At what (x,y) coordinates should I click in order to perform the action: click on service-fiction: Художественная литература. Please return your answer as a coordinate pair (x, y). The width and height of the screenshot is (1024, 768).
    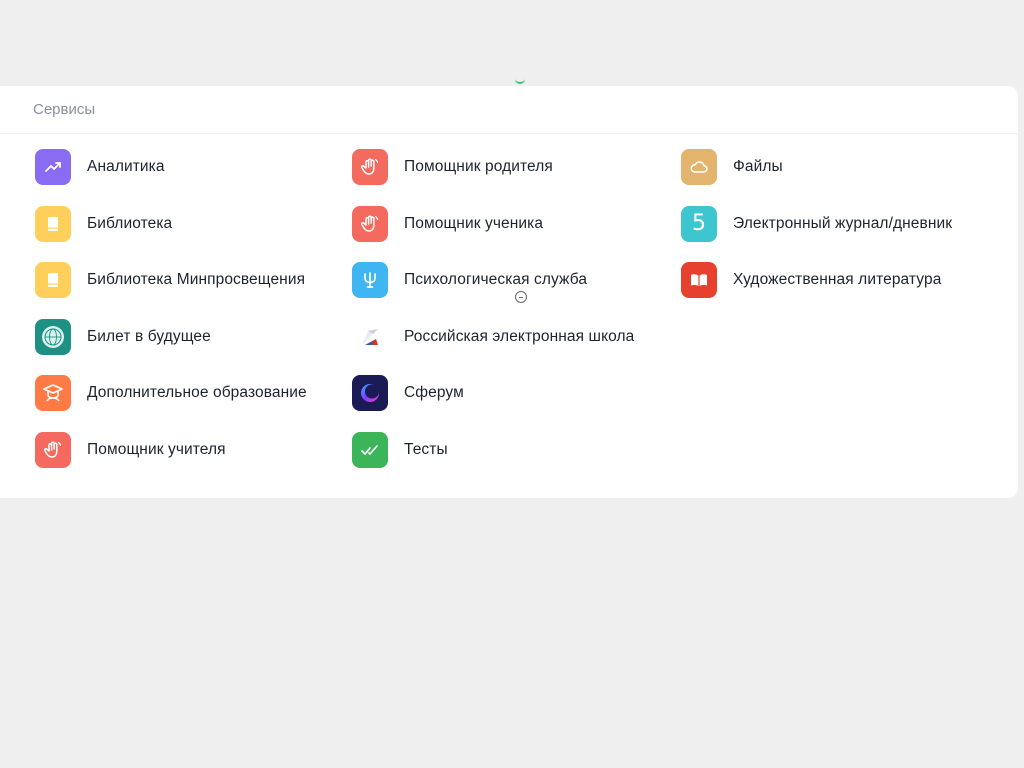
    Looking at the image, I should click on (816, 280).